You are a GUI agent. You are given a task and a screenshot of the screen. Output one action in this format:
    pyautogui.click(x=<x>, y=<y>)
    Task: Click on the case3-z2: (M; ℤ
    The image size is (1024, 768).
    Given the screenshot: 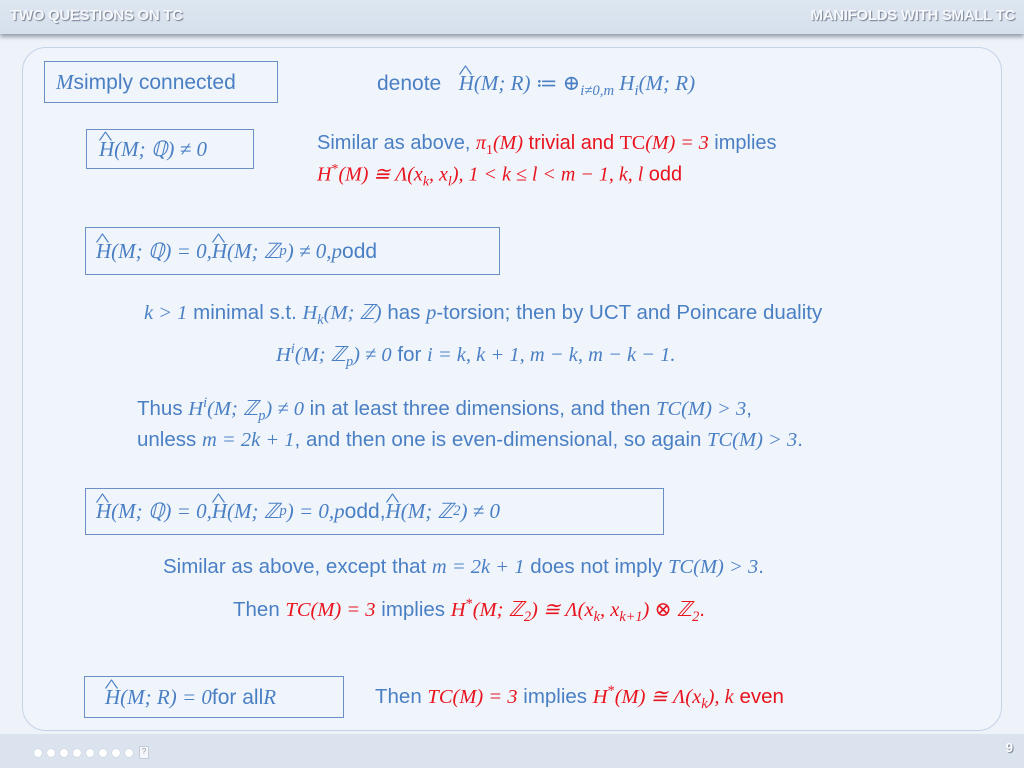 What is the action you would take?
    pyautogui.click(x=427, y=511)
    